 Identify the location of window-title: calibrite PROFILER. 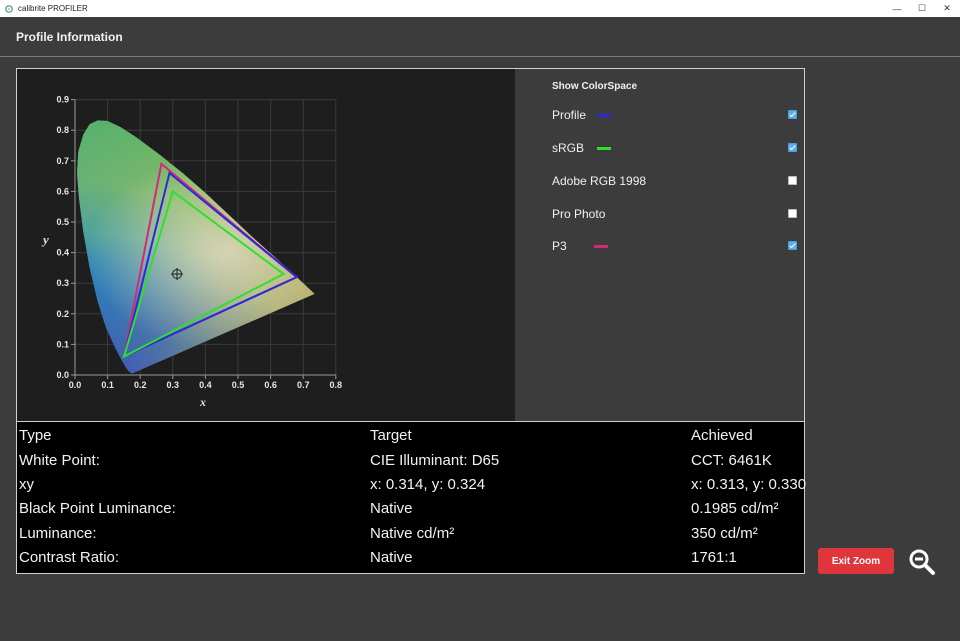
(53, 8).